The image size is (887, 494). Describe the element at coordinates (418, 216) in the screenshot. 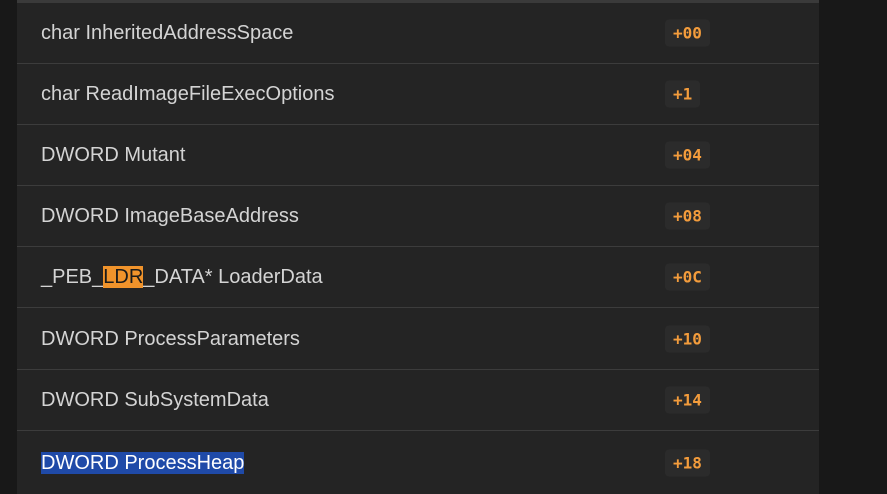

I see `table-row: DWORD ImageBaseAddress +08` at that location.